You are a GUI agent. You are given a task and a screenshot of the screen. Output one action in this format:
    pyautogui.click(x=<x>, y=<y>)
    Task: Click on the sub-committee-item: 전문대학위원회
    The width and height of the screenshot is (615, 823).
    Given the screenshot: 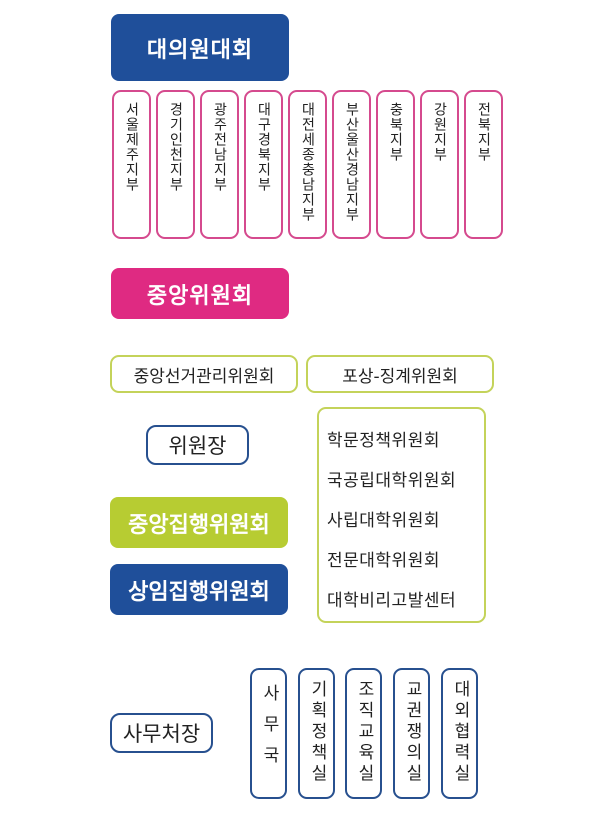 What is the action you would take?
    pyautogui.click(x=383, y=561)
    